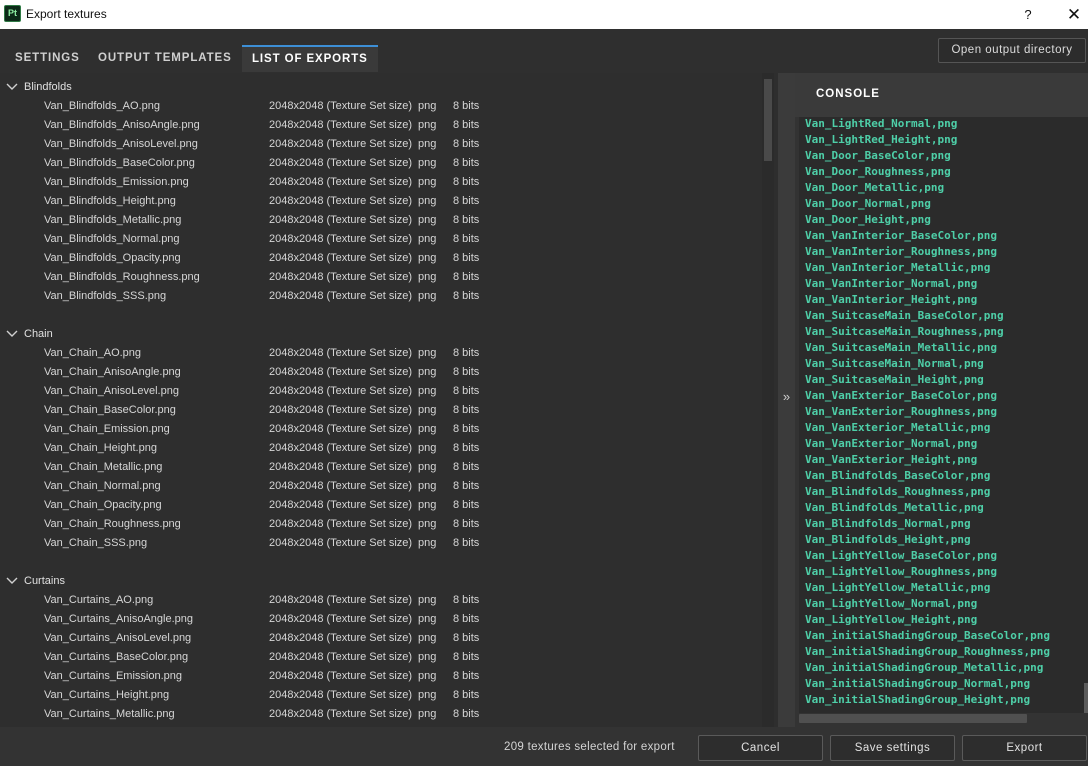 This screenshot has height=766, width=1088. What do you see at coordinates (904, 331) in the screenshot?
I see `console-line: Van_SuitcaseMain_Roughness,png` at bounding box center [904, 331].